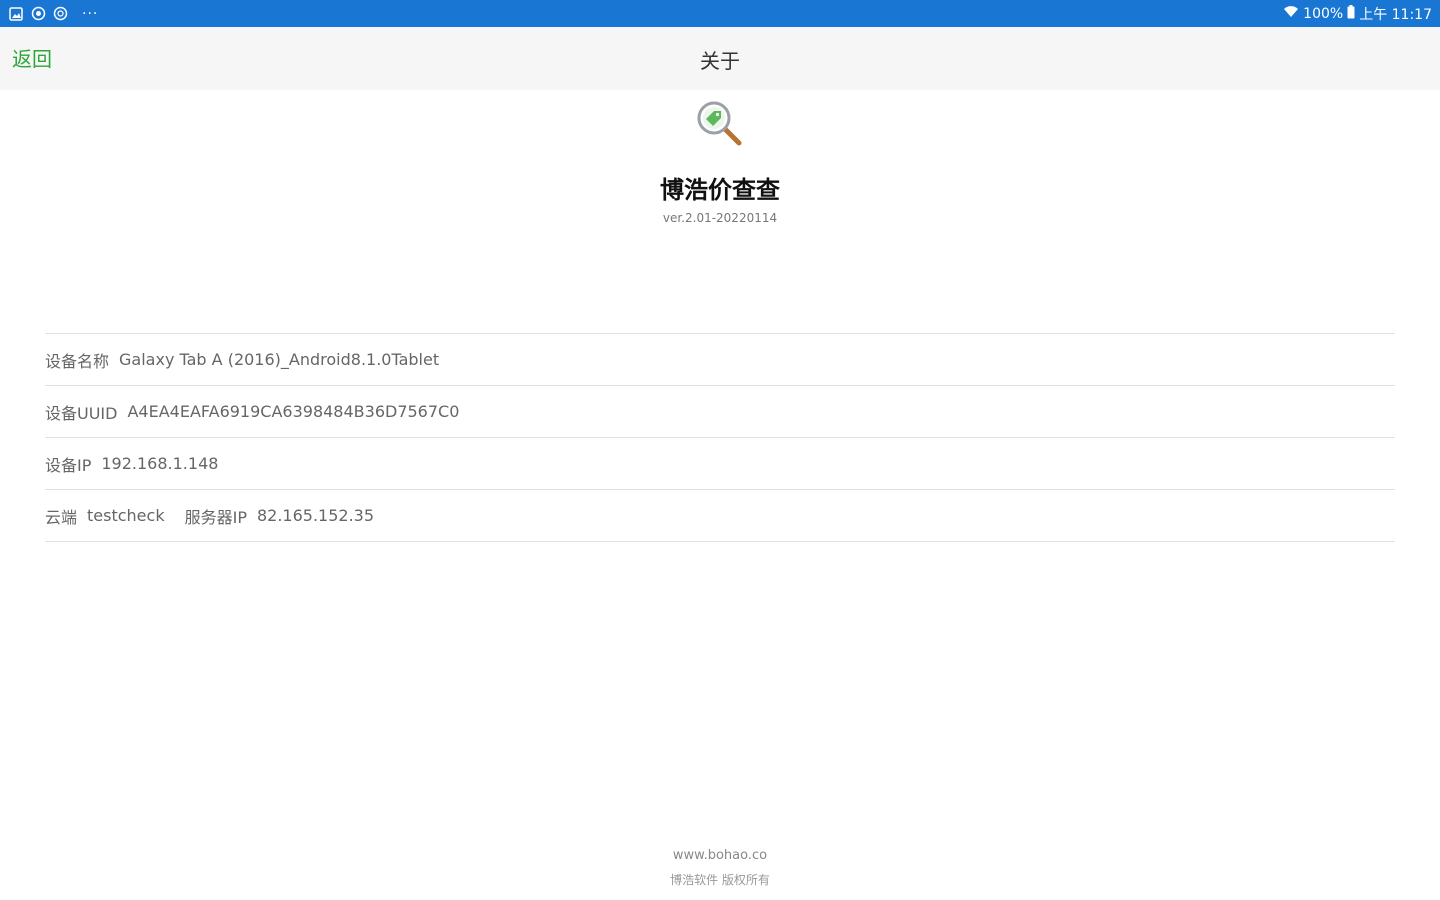 This screenshot has width=1440, height=900. I want to click on list-item: 设备IP 192.168.1.148, so click(720, 464).